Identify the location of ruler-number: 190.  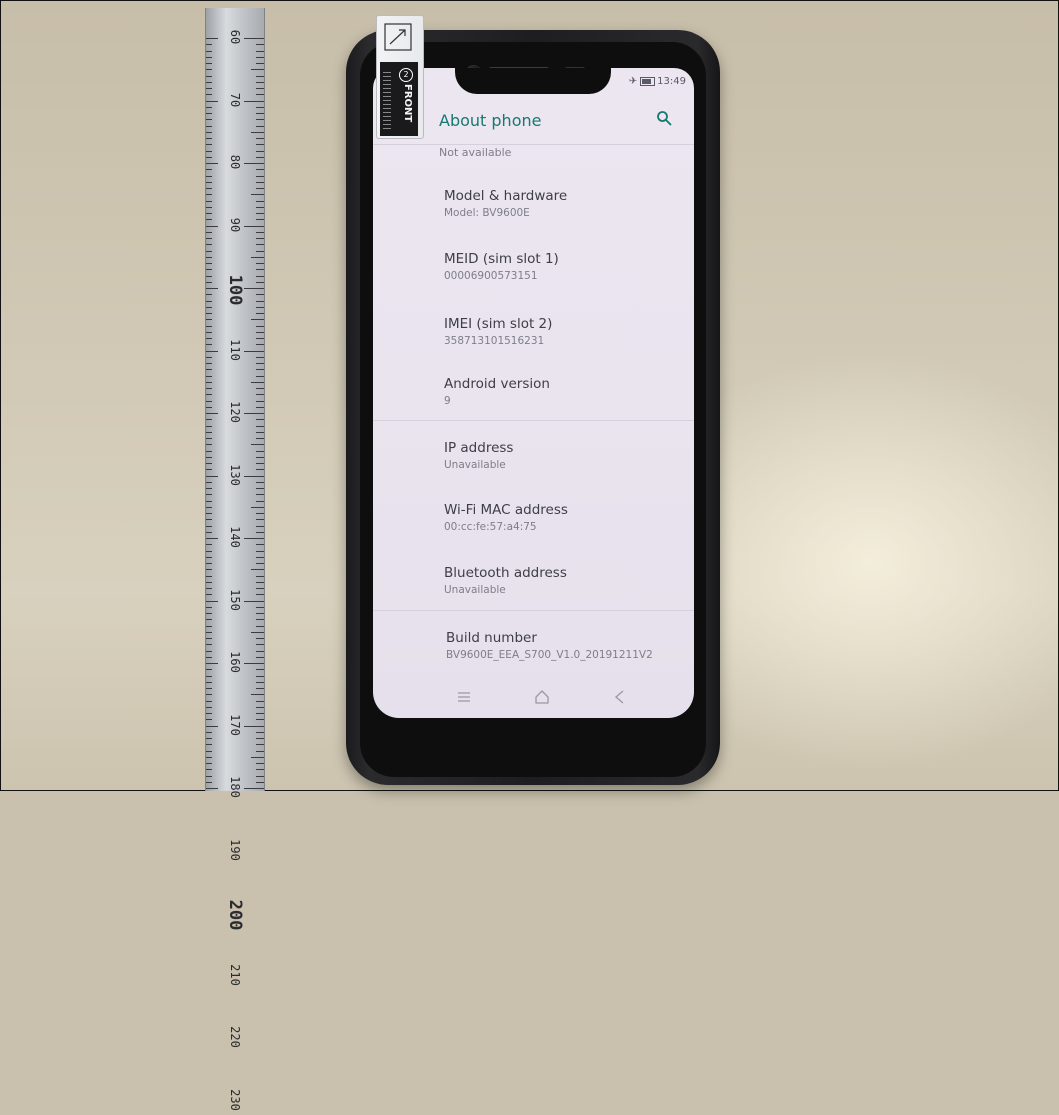
(235, 849).